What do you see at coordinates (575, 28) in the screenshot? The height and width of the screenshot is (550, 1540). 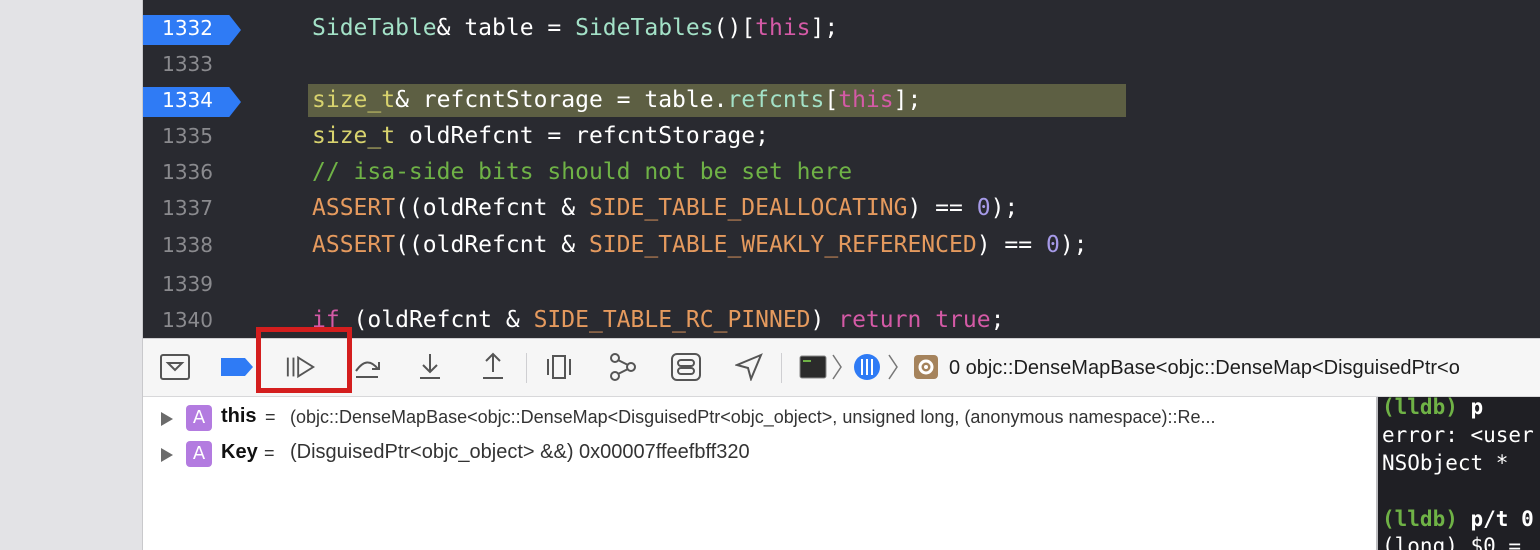 I see `code-text: SideTable& table = SideTables()[this];` at bounding box center [575, 28].